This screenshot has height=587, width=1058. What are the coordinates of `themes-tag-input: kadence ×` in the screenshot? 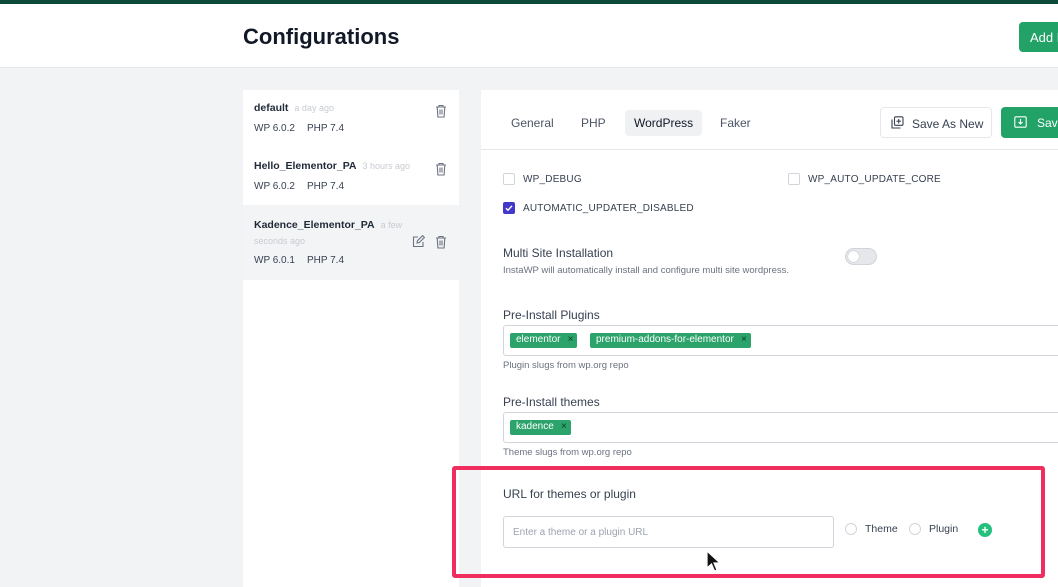 It's located at (780, 427).